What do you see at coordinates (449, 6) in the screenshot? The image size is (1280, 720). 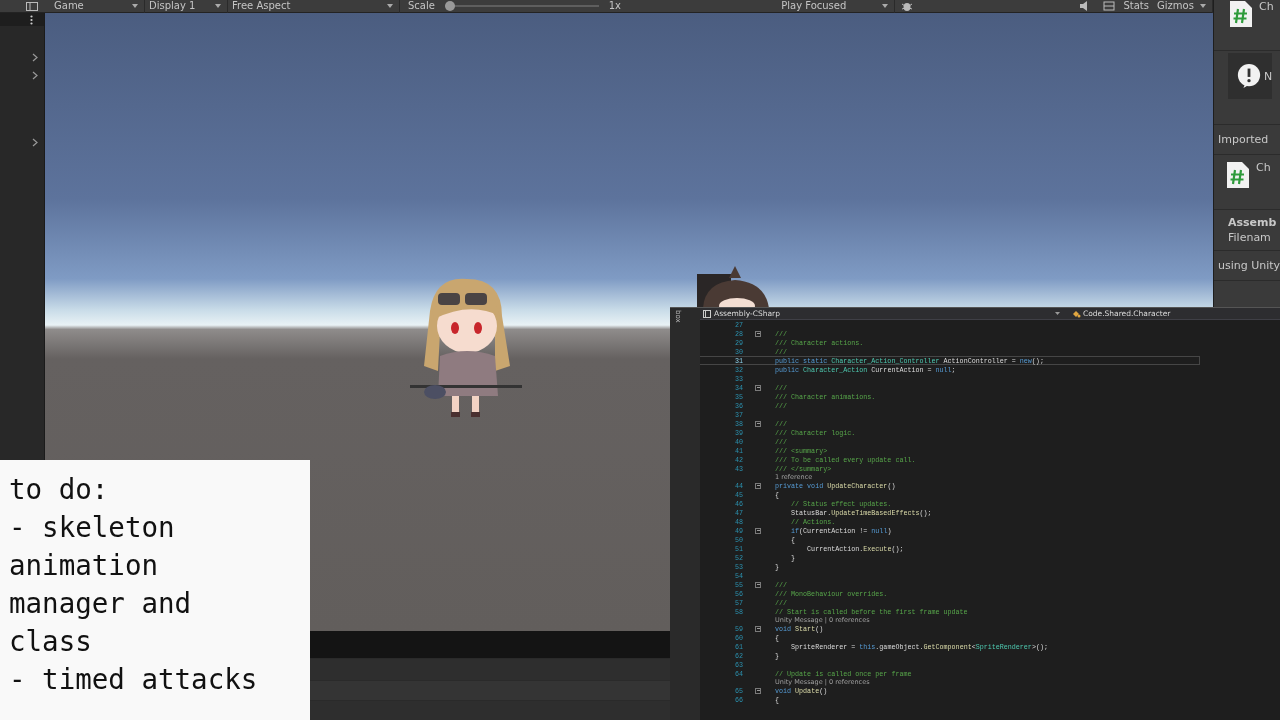 I see `slider-thumb` at bounding box center [449, 6].